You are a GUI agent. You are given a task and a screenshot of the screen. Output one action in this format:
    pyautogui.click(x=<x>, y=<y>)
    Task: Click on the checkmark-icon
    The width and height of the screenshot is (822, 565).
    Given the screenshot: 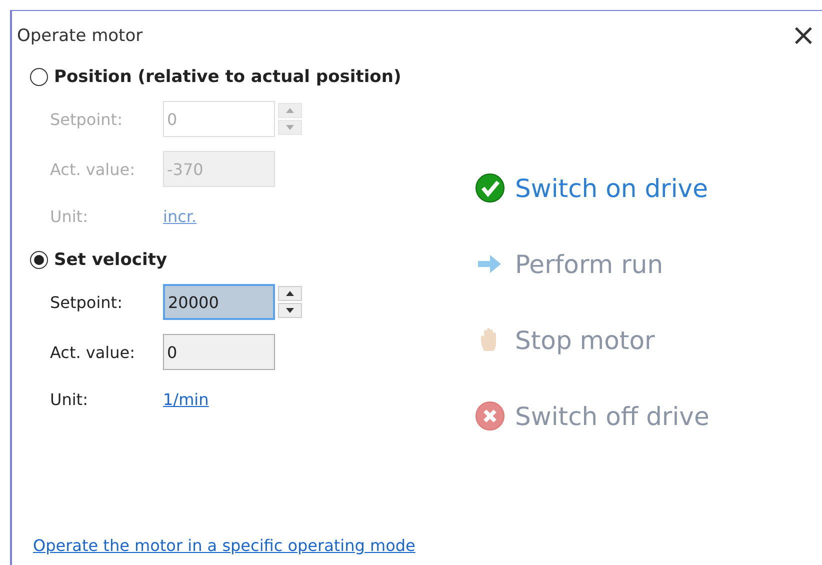 What is the action you would take?
    pyautogui.click(x=490, y=188)
    